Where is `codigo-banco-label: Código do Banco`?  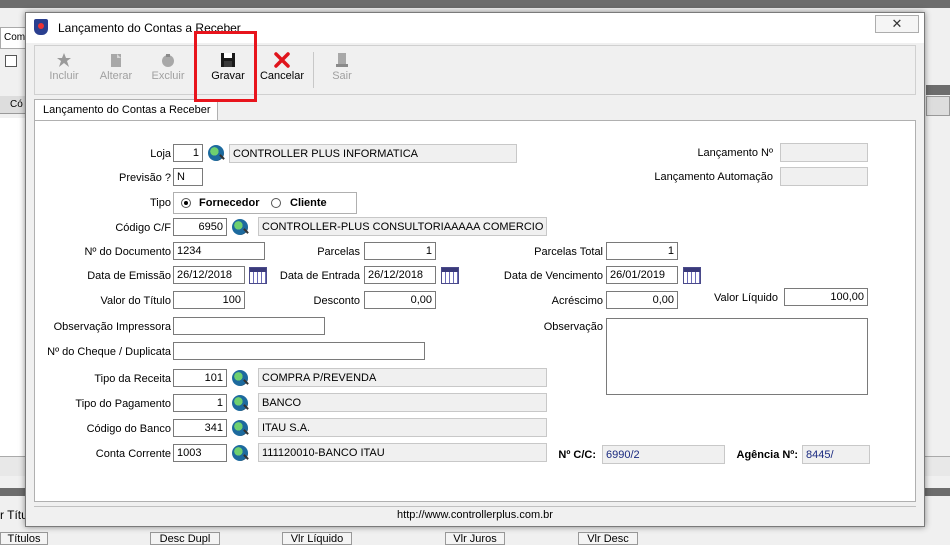 codigo-banco-label: Código do Banco is located at coordinates (128, 429).